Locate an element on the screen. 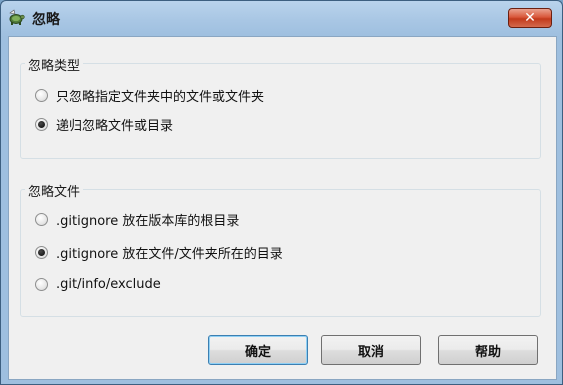 This screenshot has width=563, height=385. radio-git-info-exclude: .git/info/exclude is located at coordinates (98, 284).